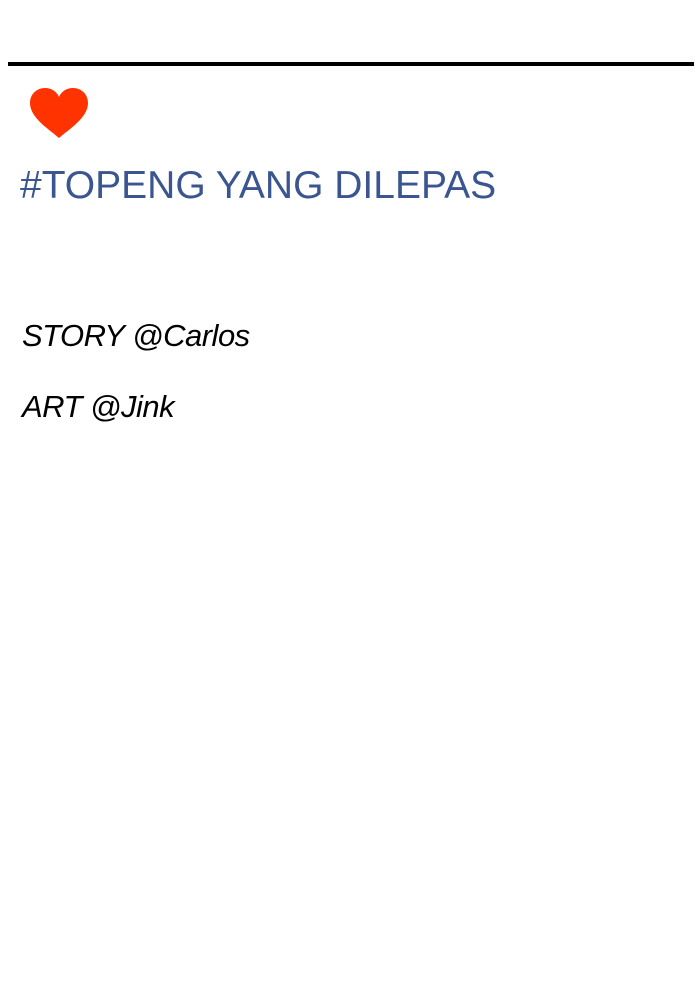 The width and height of the screenshot is (700, 1000). I want to click on heart-icon, so click(59, 113).